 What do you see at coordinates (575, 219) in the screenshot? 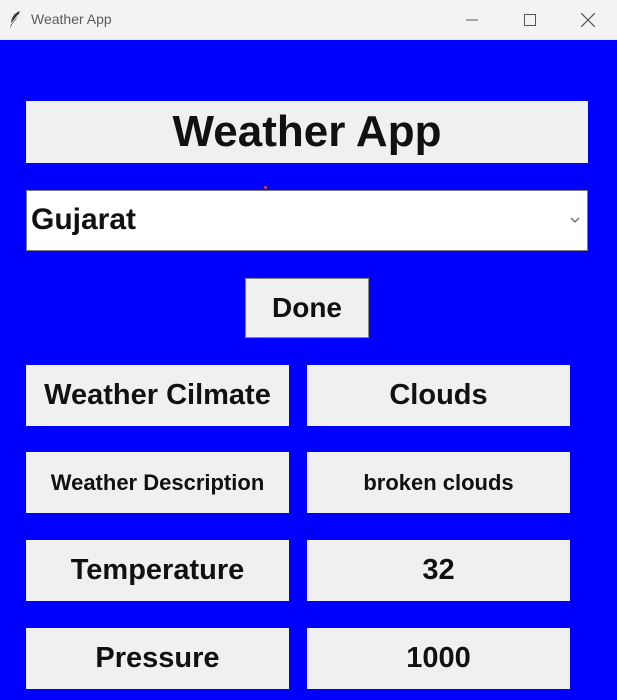
I see `chevron-down-icon` at bounding box center [575, 219].